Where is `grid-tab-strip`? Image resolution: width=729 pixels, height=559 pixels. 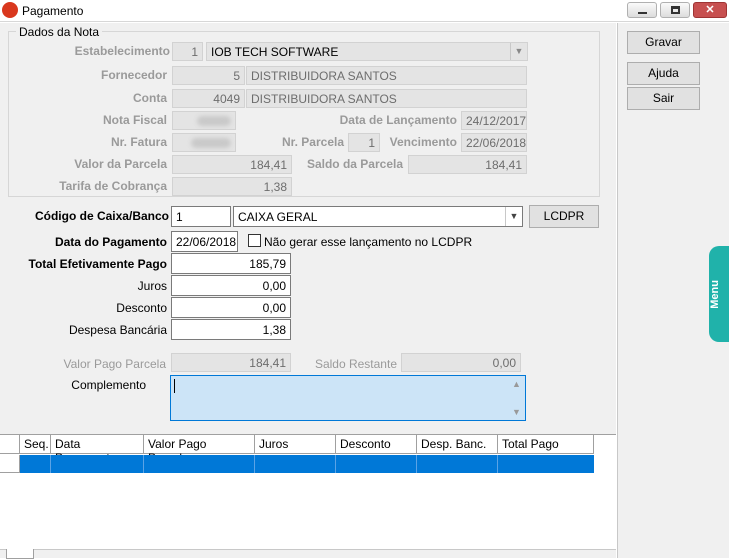 grid-tab-strip is located at coordinates (308, 554).